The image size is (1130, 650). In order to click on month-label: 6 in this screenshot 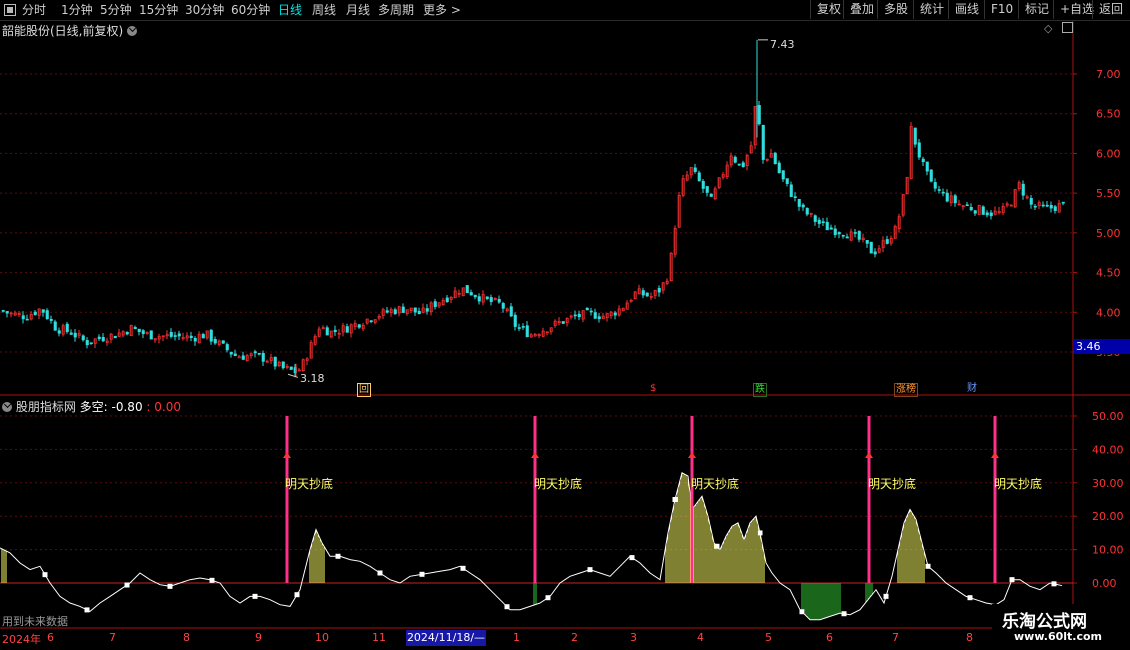, I will do `click(50, 637)`.